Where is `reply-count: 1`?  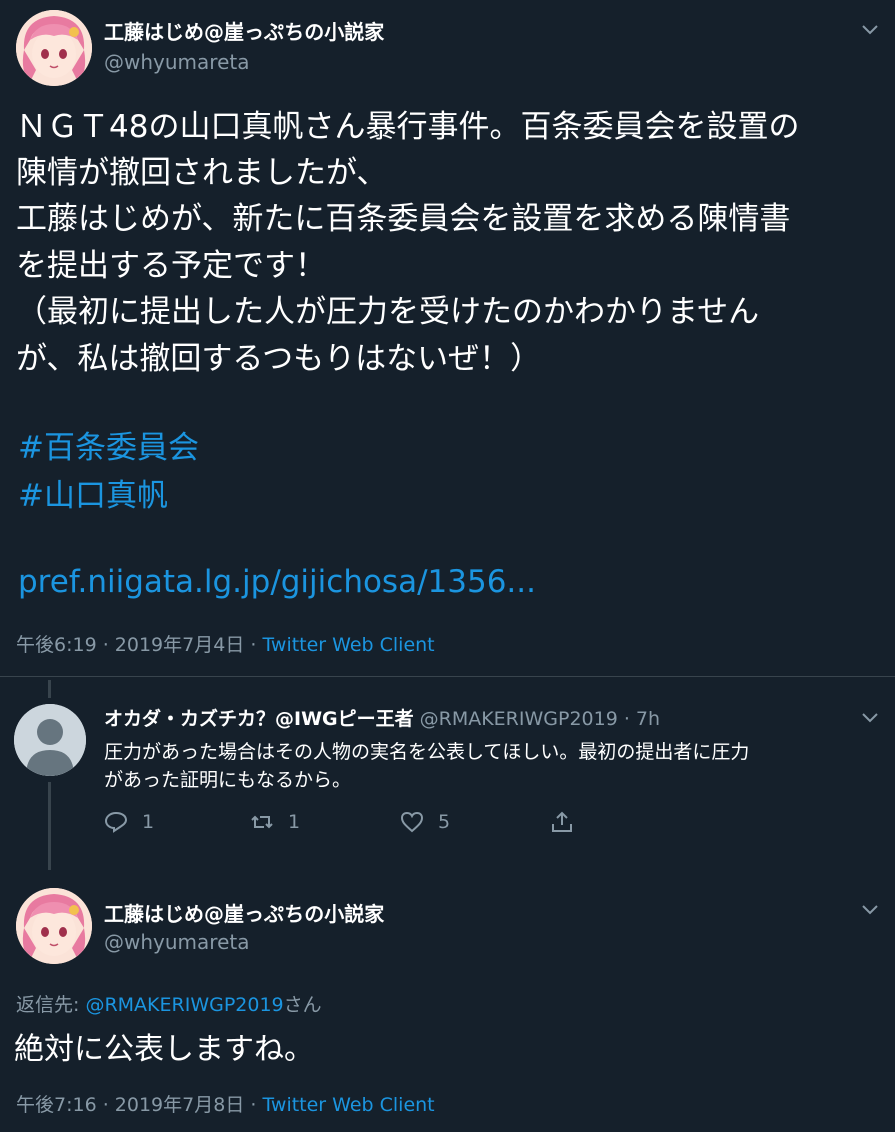
reply-count: 1 is located at coordinates (148, 822).